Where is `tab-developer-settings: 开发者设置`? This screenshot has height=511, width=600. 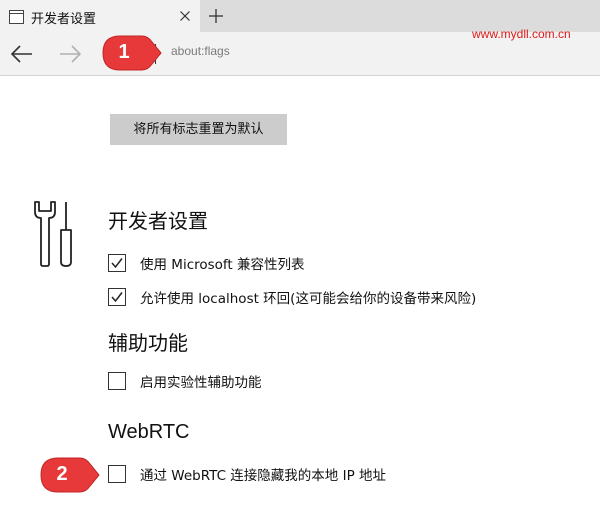
tab-developer-settings: 开发者设置 is located at coordinates (100, 16).